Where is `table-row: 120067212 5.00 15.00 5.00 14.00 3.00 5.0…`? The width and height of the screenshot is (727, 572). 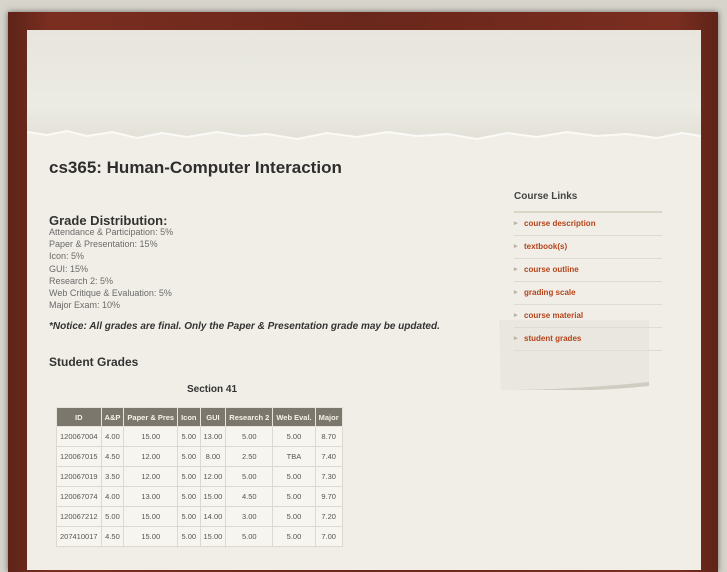
table-row: 120067212 5.00 15.00 5.00 14.00 3.00 5.0… is located at coordinates (199, 516).